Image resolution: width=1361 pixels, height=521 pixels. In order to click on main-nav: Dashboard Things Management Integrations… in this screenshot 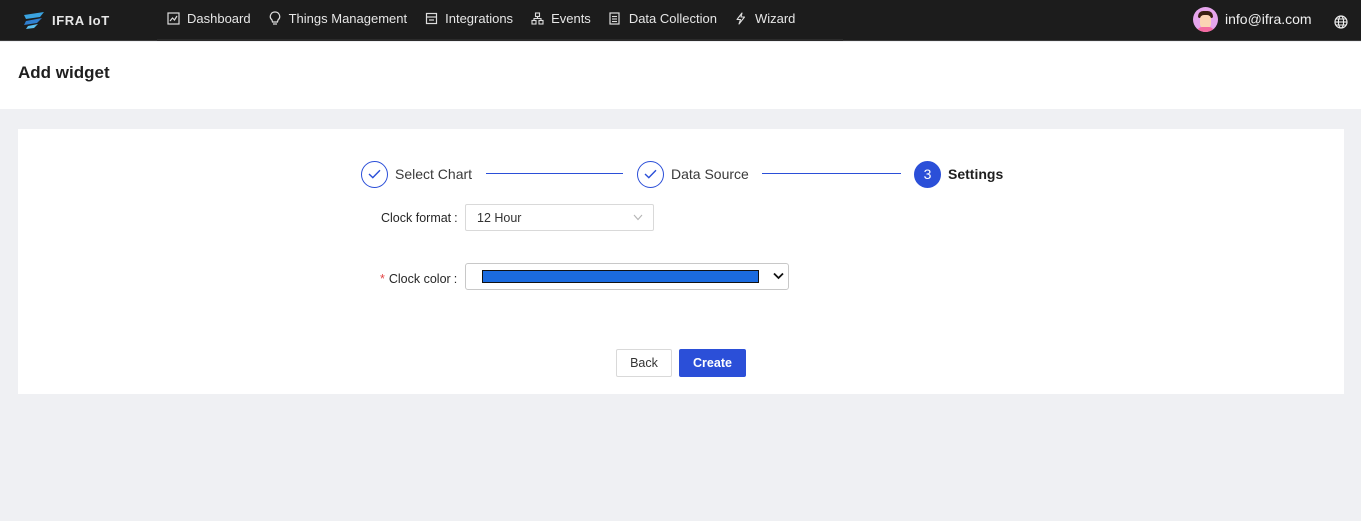, I will do `click(489, 18)`.